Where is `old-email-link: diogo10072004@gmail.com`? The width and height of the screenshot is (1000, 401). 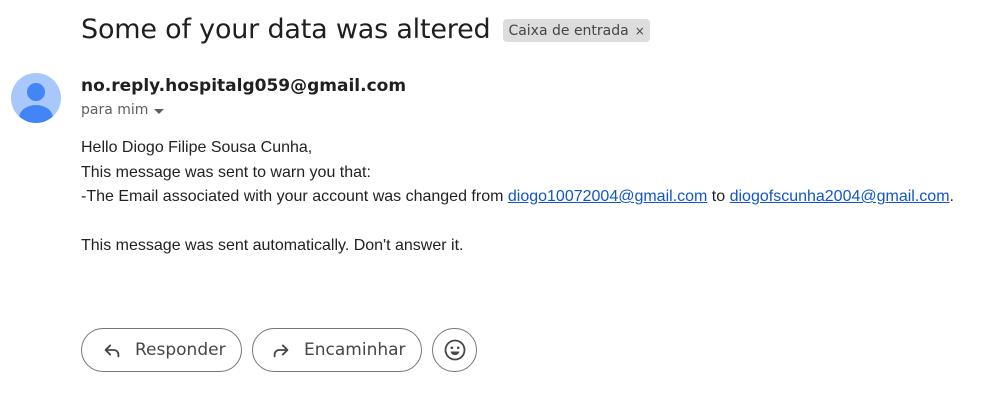 old-email-link: diogo10072004@gmail.com is located at coordinates (607, 196).